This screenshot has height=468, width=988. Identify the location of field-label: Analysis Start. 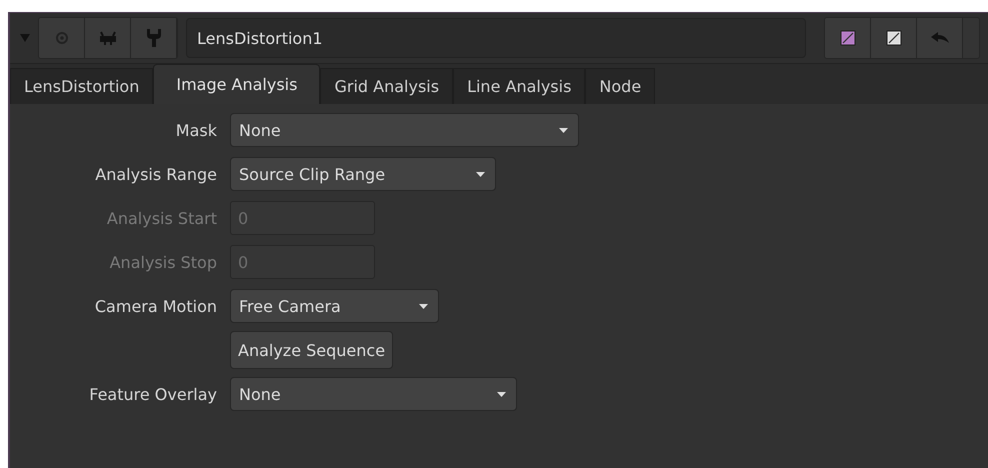
(162, 218).